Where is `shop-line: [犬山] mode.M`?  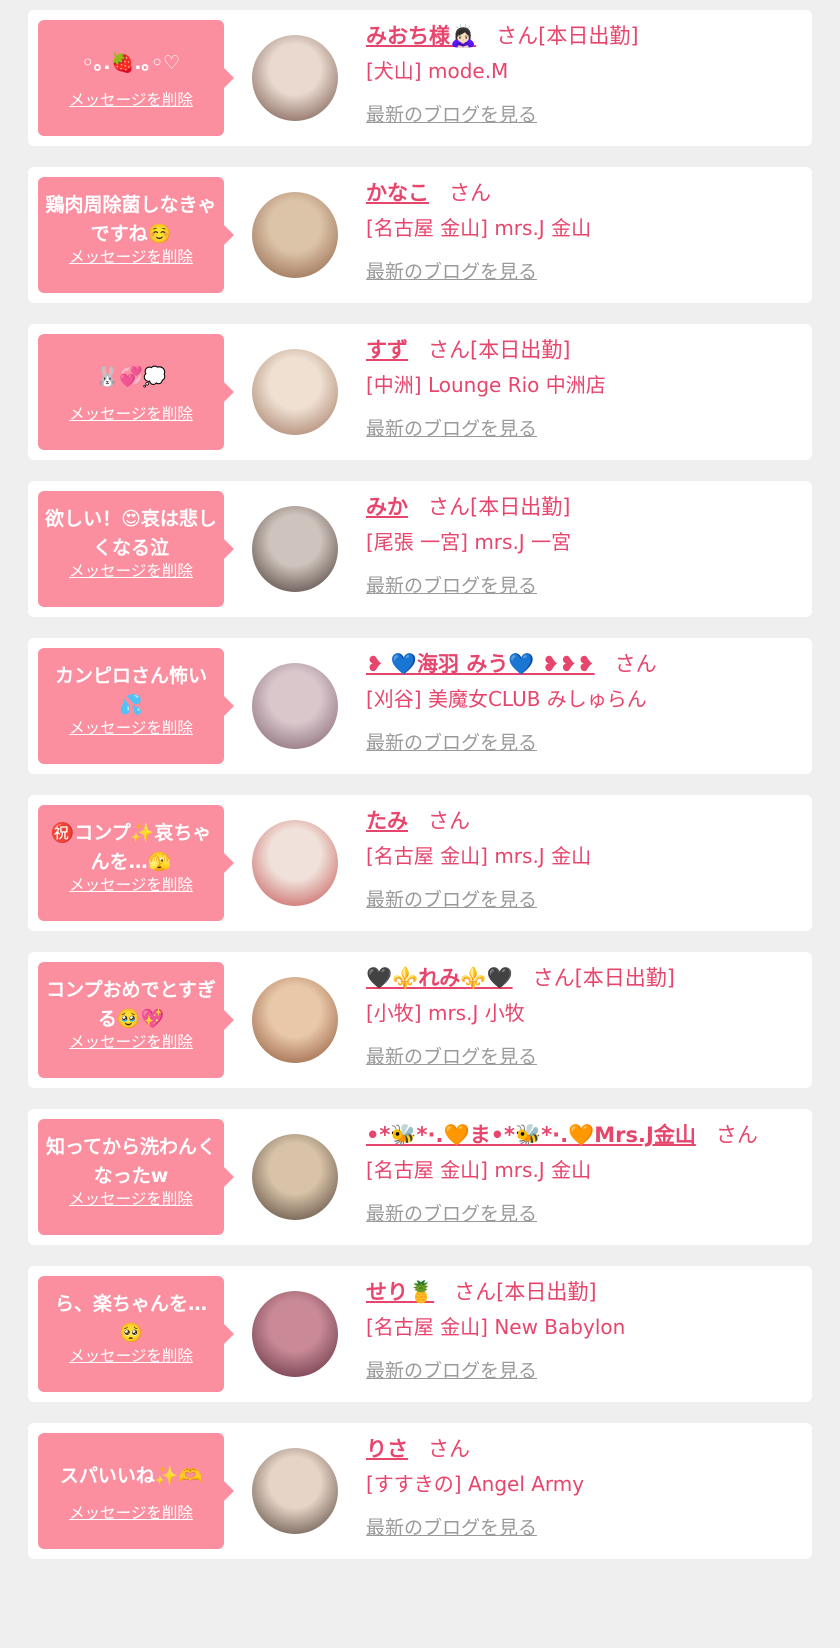 shop-line: [犬山] mode.M is located at coordinates (585, 71).